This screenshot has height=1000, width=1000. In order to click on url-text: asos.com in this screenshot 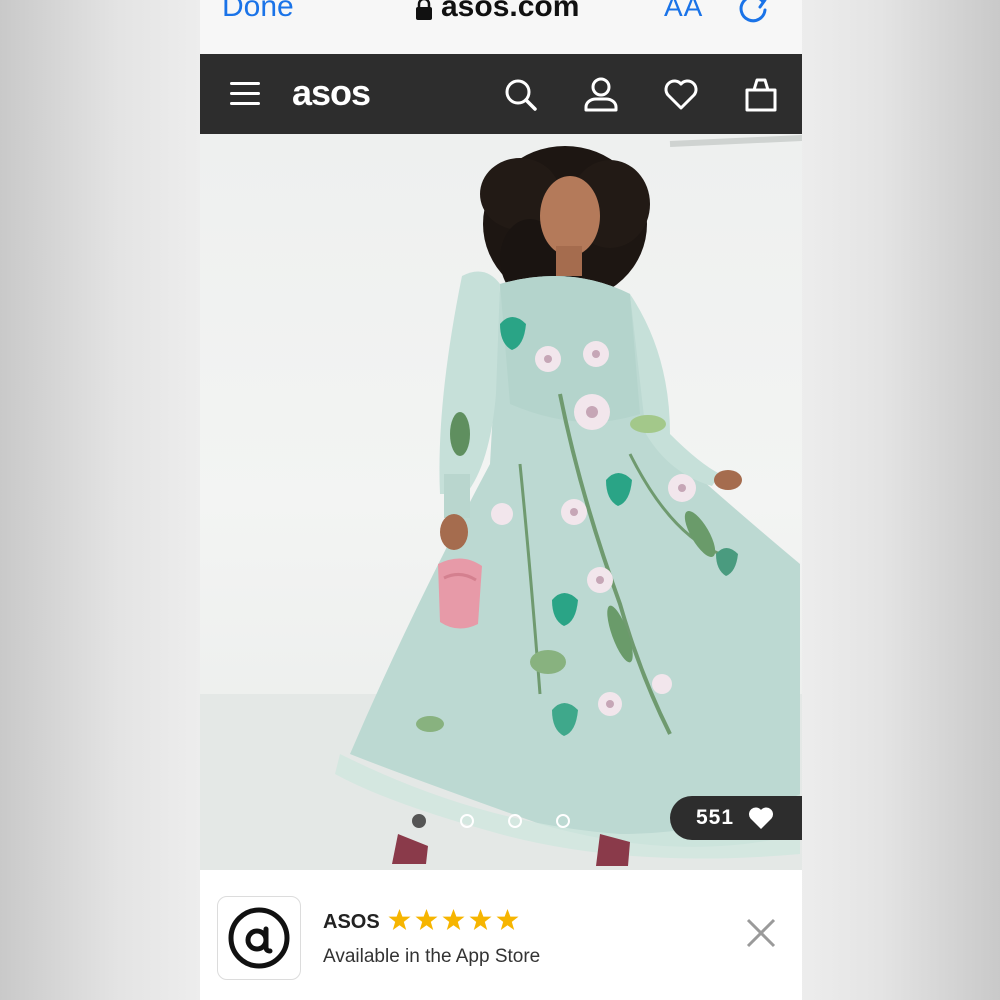, I will do `click(510, 11)`.